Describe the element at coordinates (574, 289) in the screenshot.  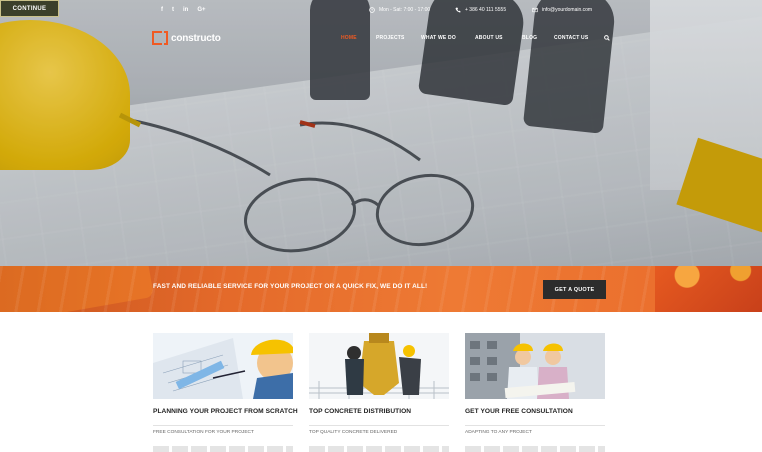
I see `get-a-quote-button: GET A QUOTE` at that location.